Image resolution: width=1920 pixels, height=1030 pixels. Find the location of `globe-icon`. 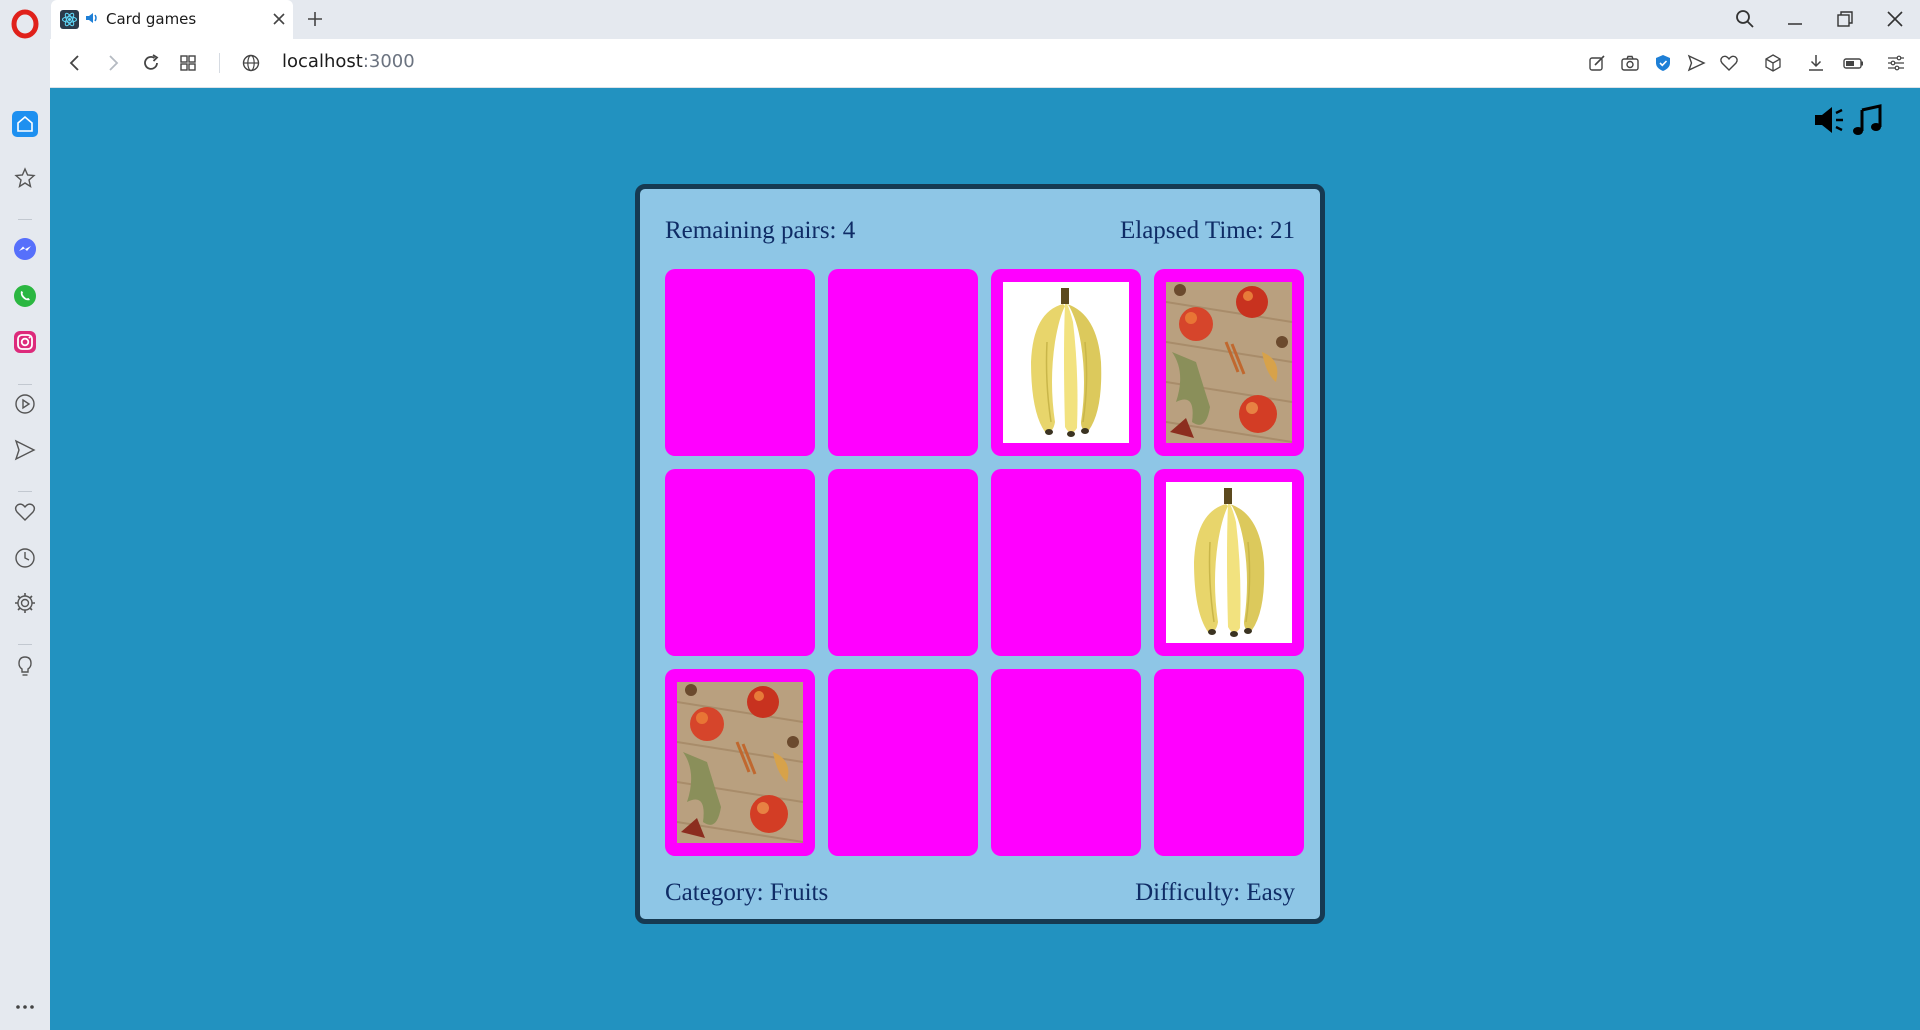

globe-icon is located at coordinates (251, 63).